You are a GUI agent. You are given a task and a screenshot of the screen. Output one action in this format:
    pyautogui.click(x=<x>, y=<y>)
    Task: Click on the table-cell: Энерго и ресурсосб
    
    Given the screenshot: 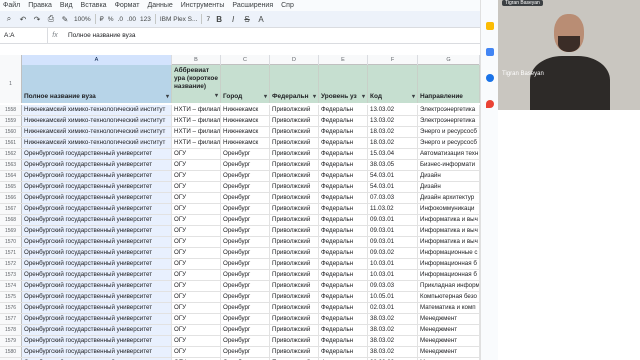 What is the action you would take?
    pyautogui.click(x=449, y=132)
    